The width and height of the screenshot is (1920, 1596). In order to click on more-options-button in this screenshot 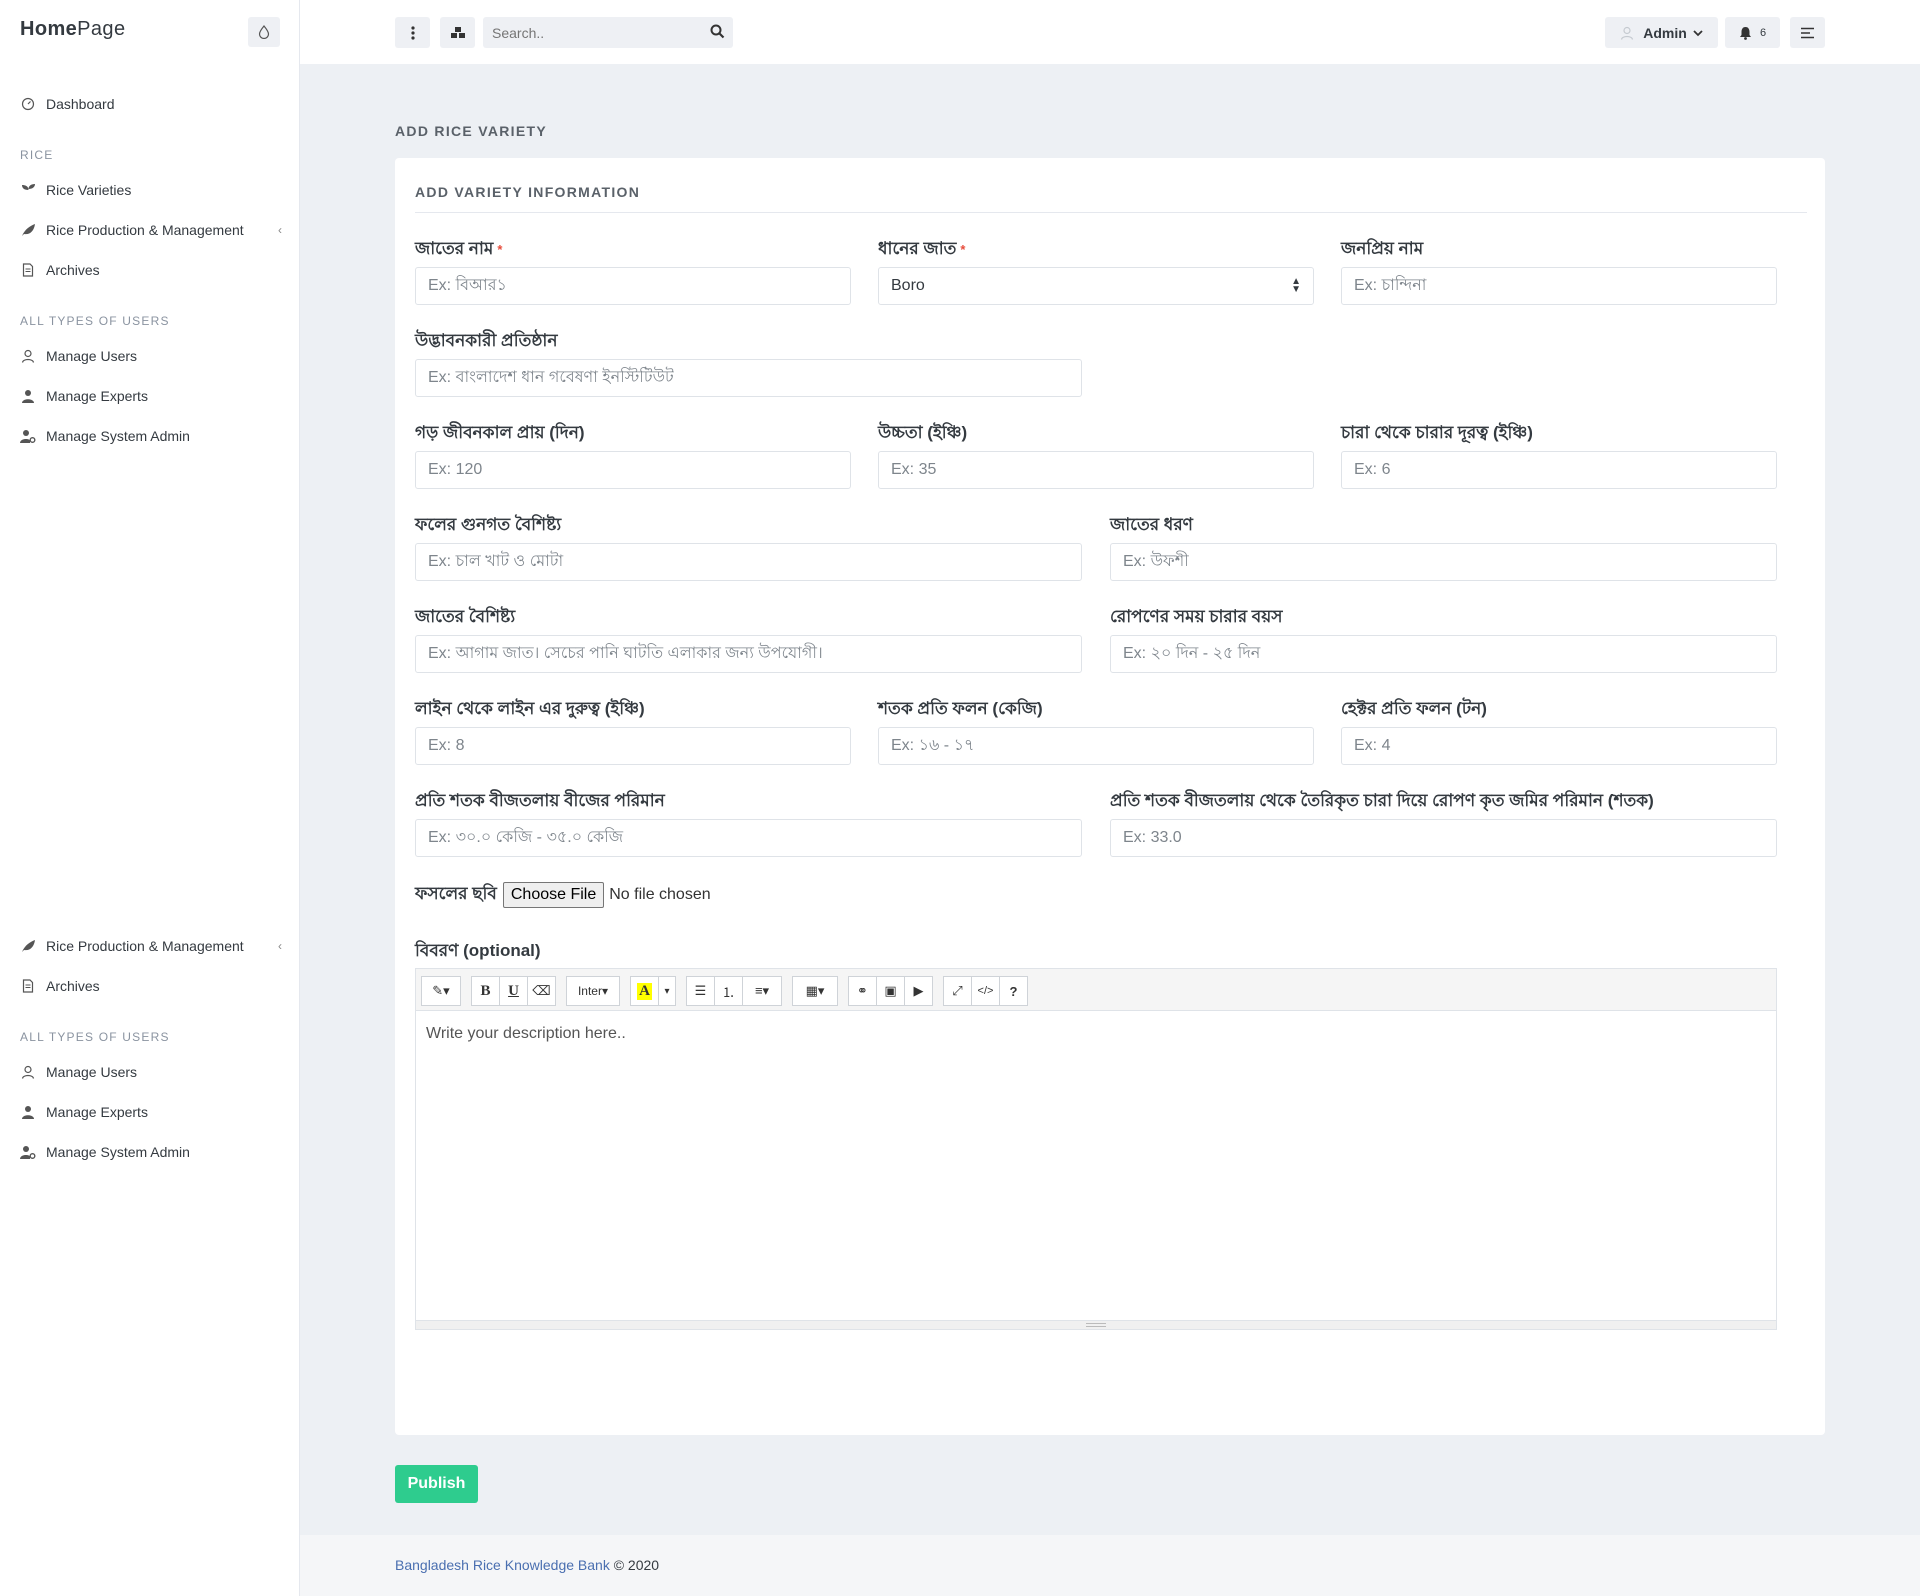, I will do `click(412, 32)`.